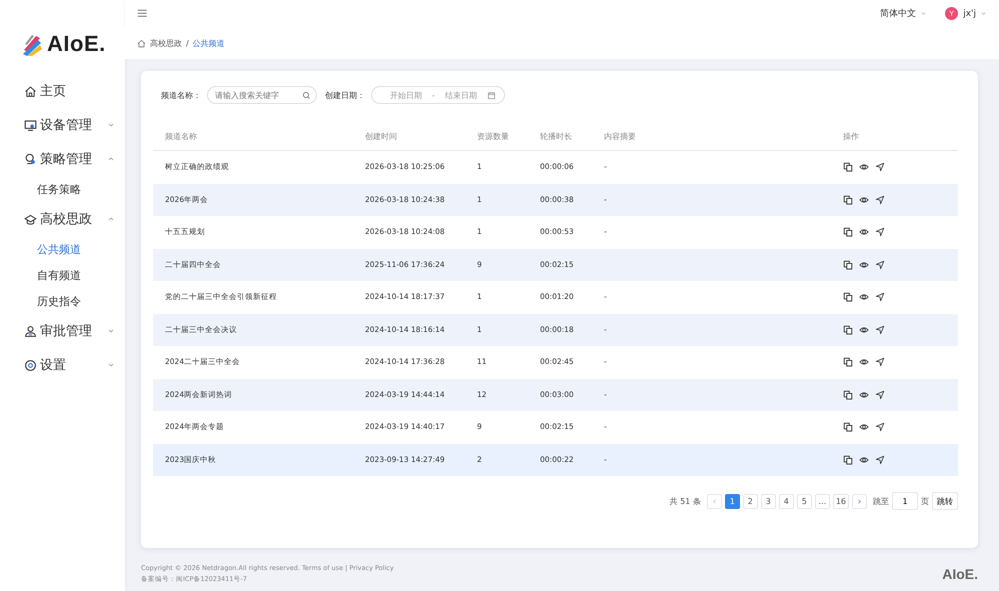 The height and width of the screenshot is (591, 999). What do you see at coordinates (840, 501) in the screenshot?
I see `page-button: 16` at bounding box center [840, 501].